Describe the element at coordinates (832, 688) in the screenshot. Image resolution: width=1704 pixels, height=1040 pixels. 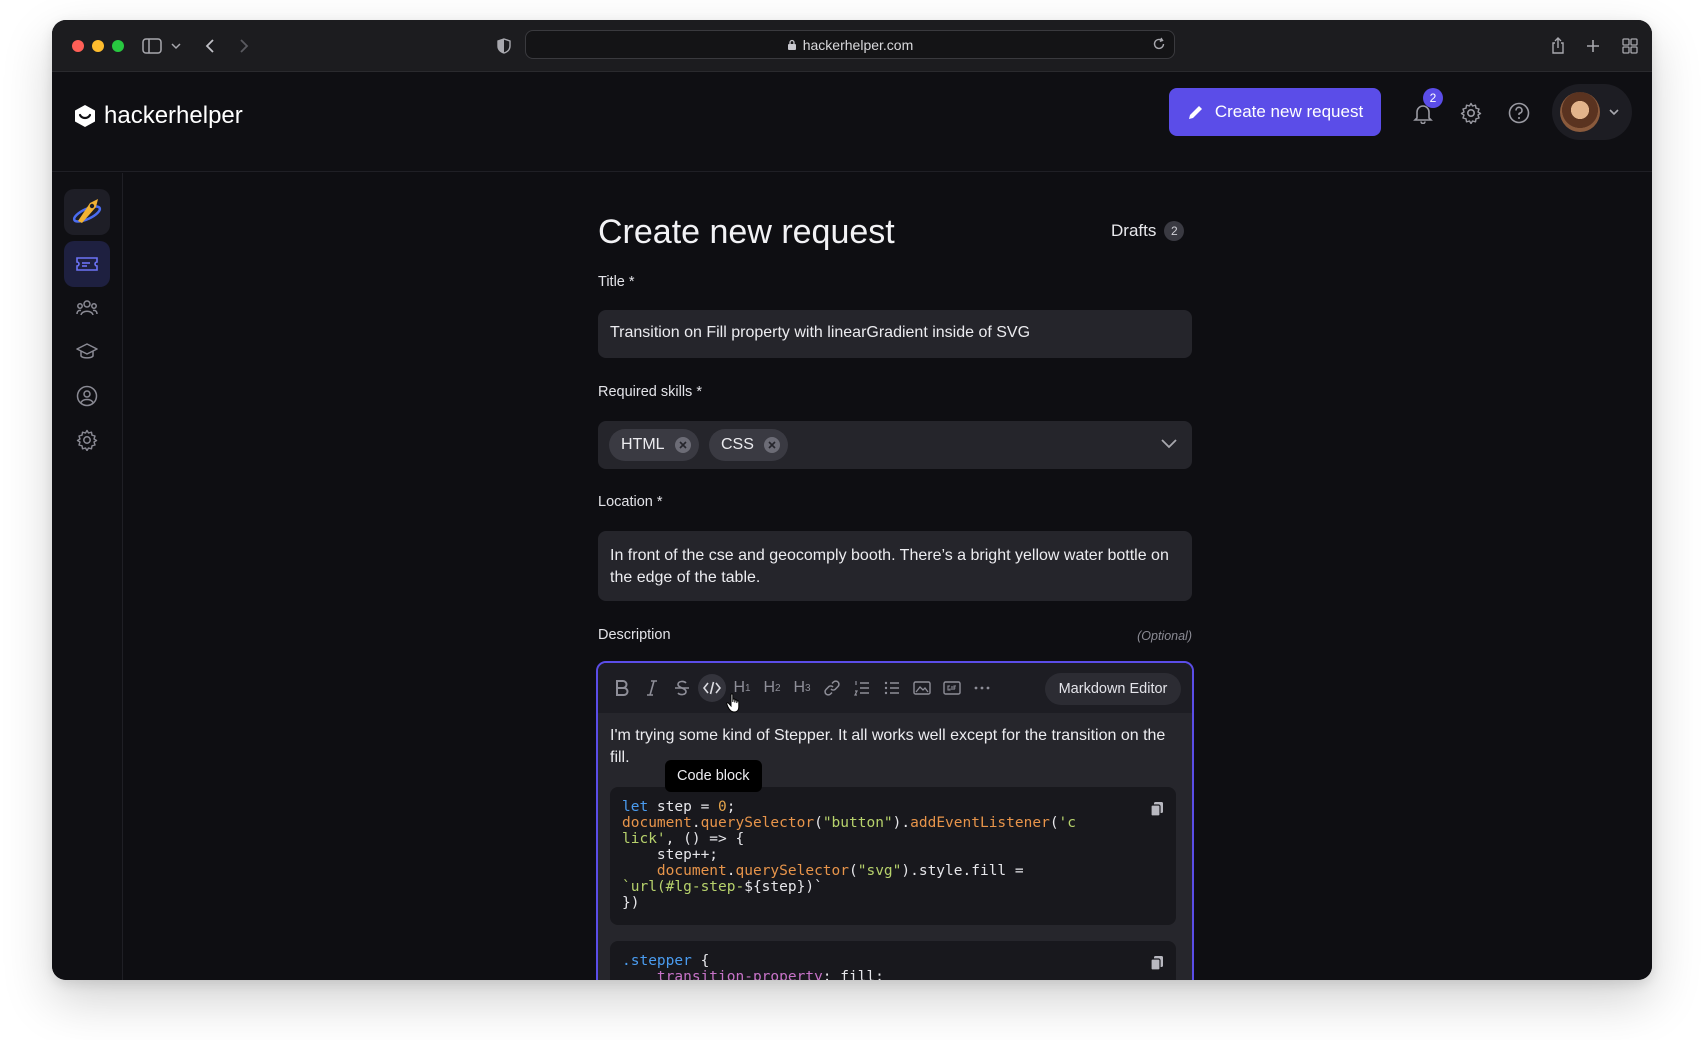
I see `link-icon` at that location.